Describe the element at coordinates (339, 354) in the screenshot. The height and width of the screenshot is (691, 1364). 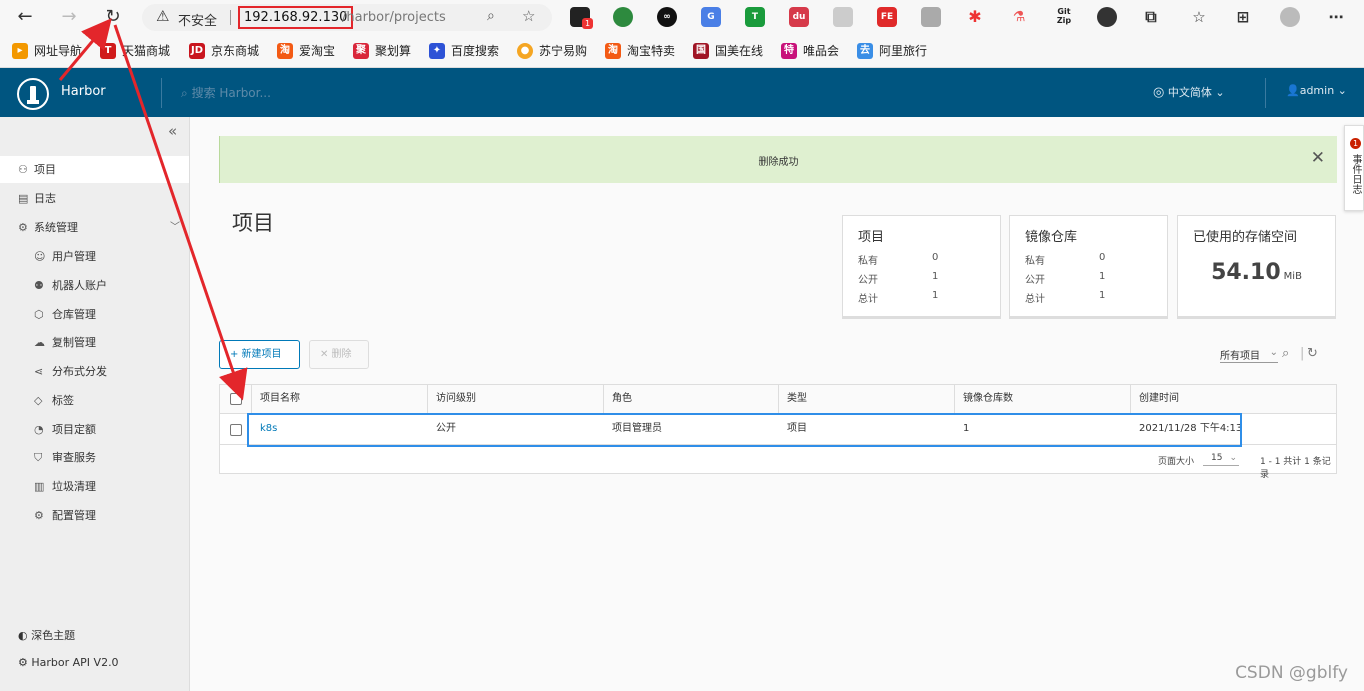
I see `delete-button: ✕ 删除` at that location.